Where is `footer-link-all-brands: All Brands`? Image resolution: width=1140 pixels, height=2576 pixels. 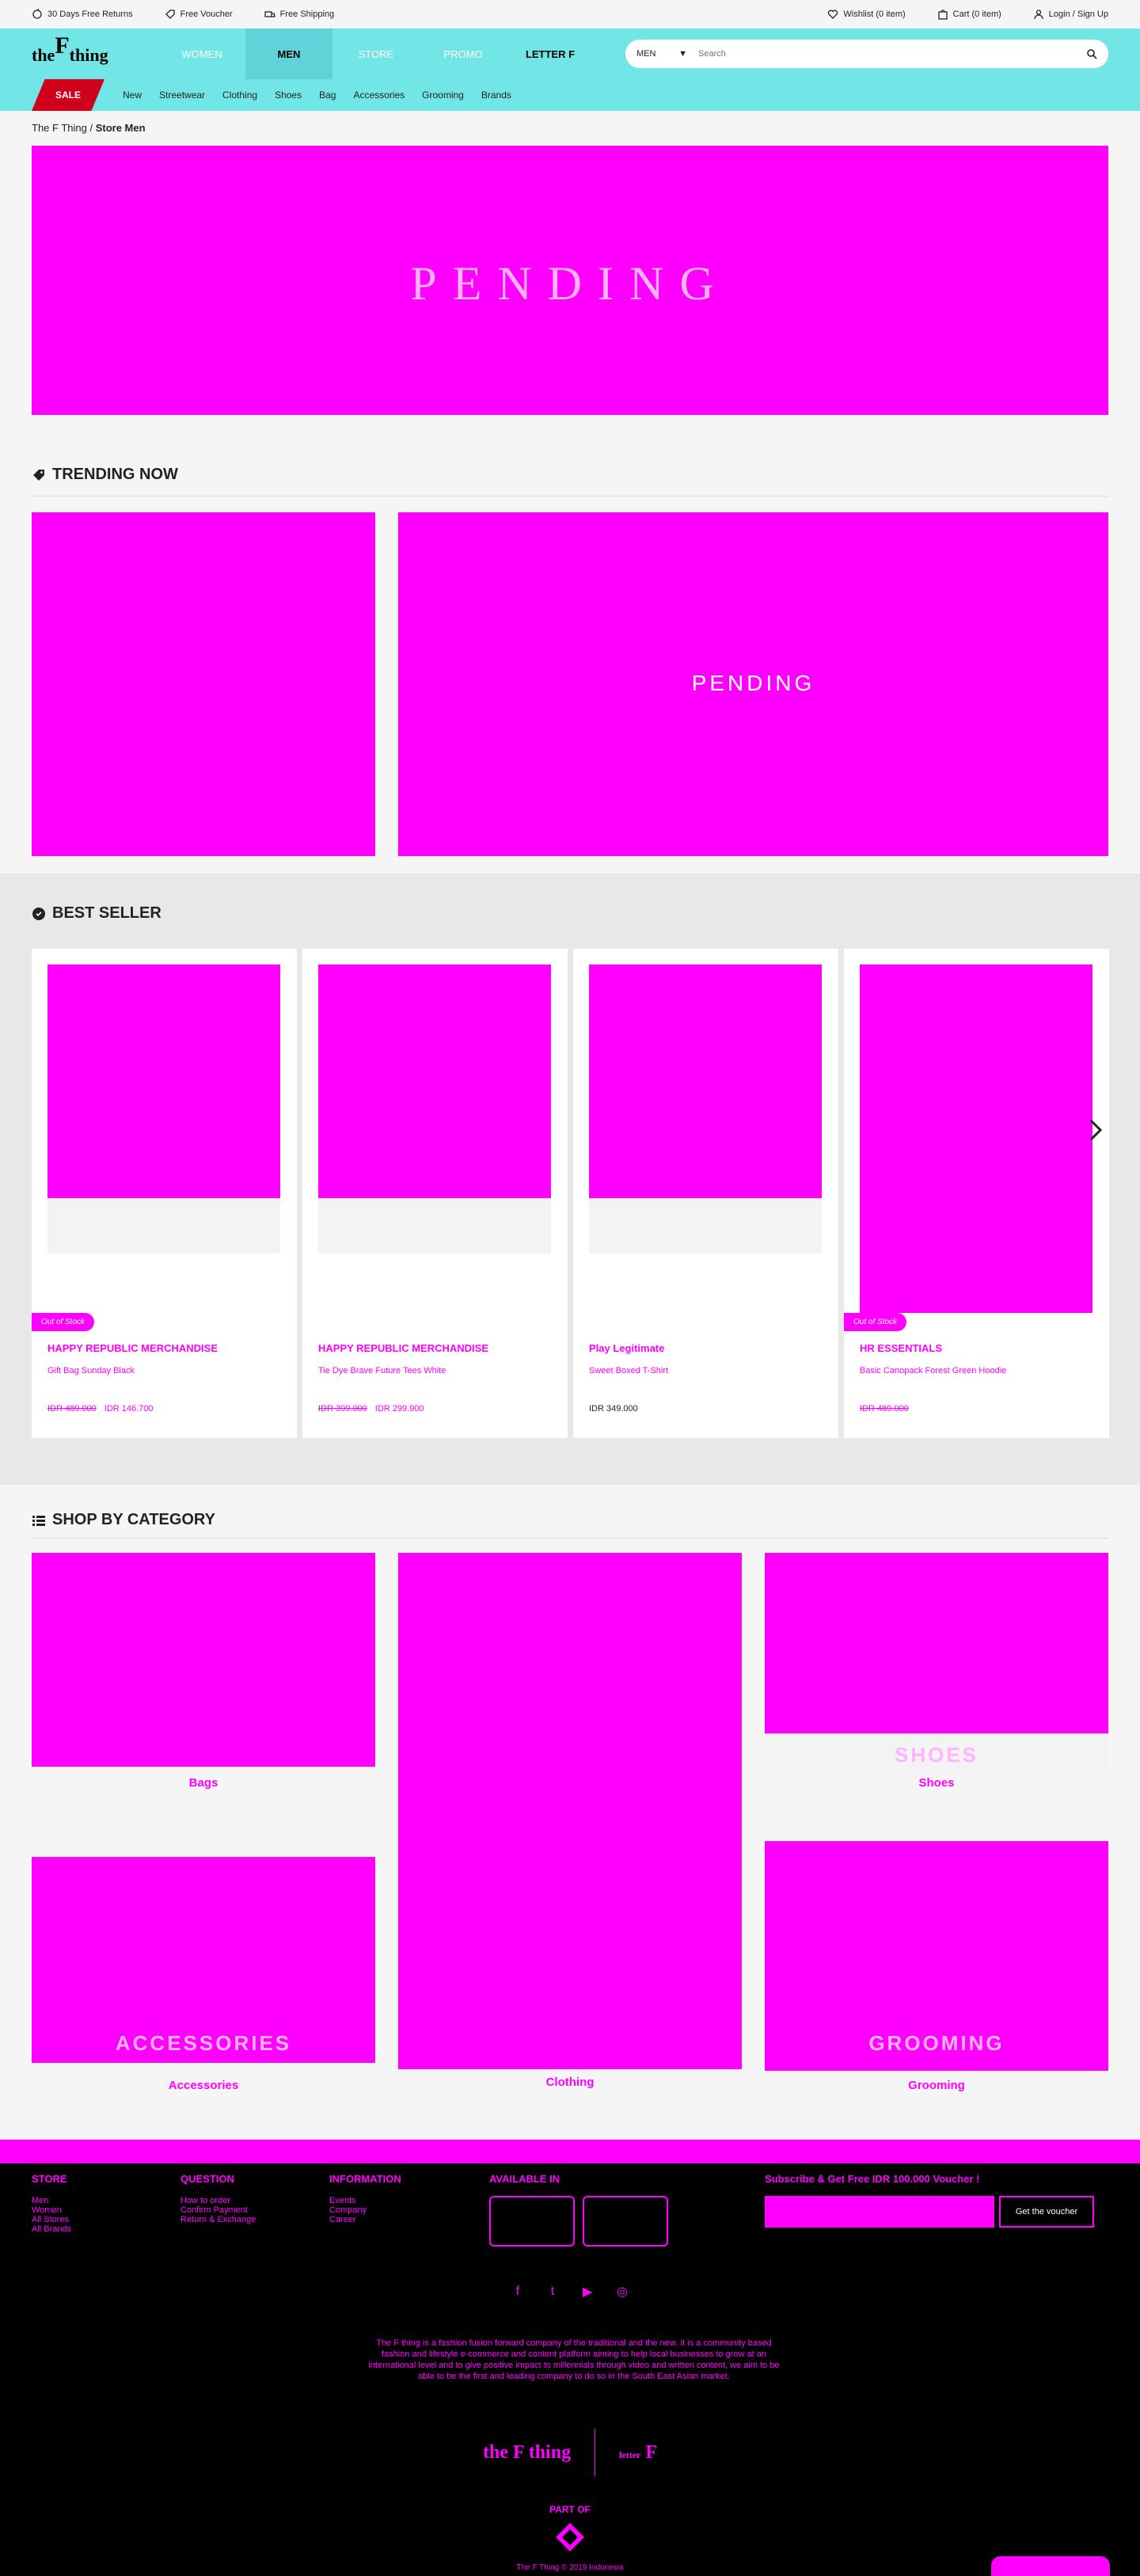 footer-link-all-brands: All Brands is located at coordinates (51, 2229).